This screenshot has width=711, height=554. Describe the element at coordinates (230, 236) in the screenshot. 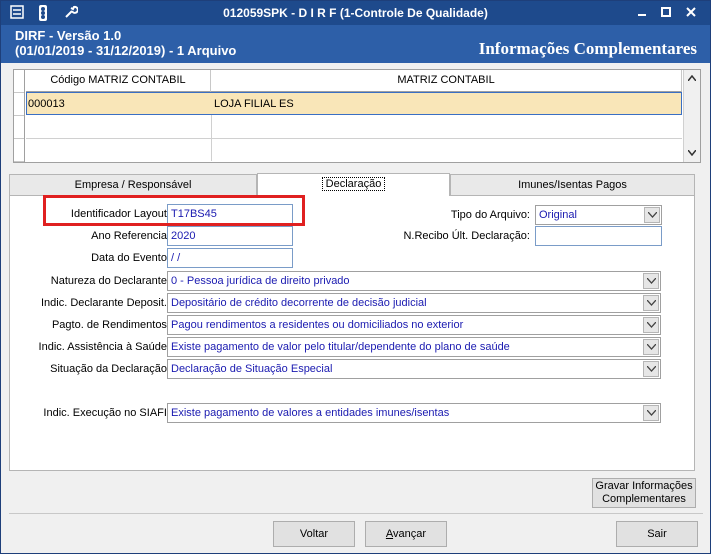

I see `ano-referencia-field: 2020` at that location.